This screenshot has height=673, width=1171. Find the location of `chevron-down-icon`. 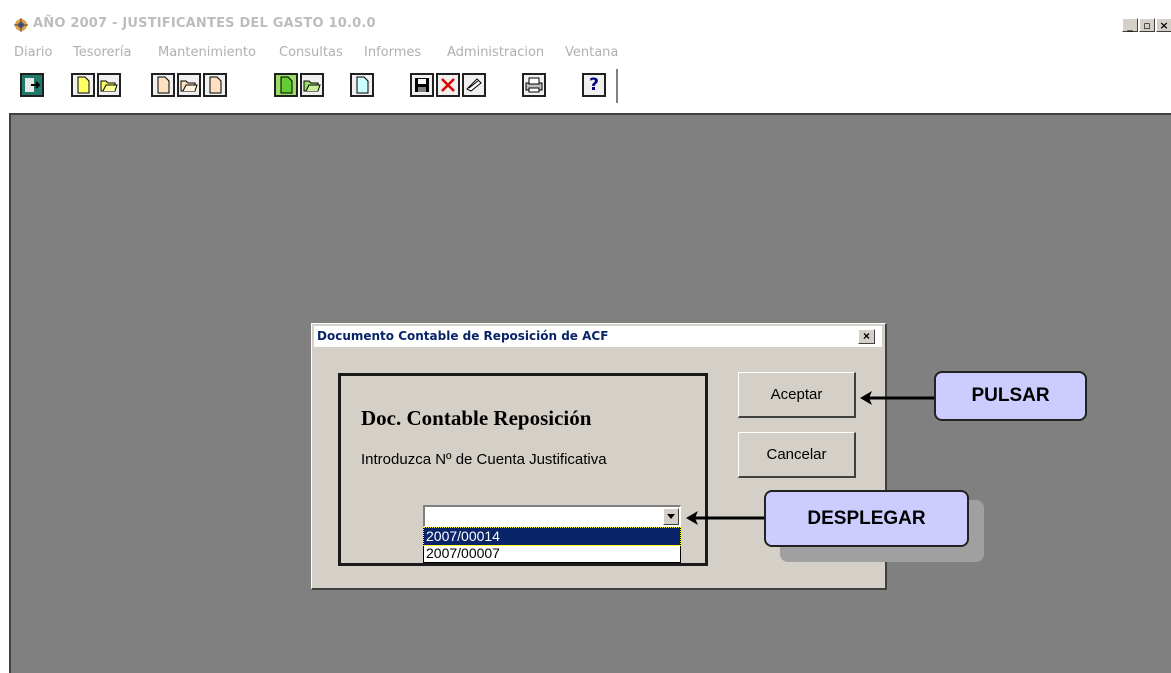

chevron-down-icon is located at coordinates (671, 516).